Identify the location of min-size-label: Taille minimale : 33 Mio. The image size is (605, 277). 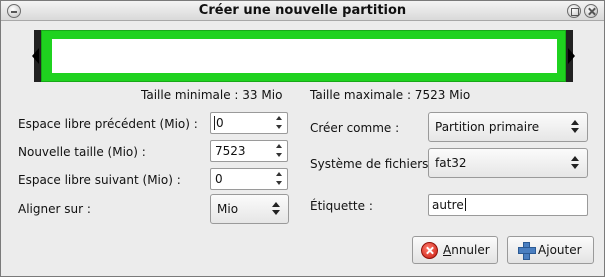
(212, 95).